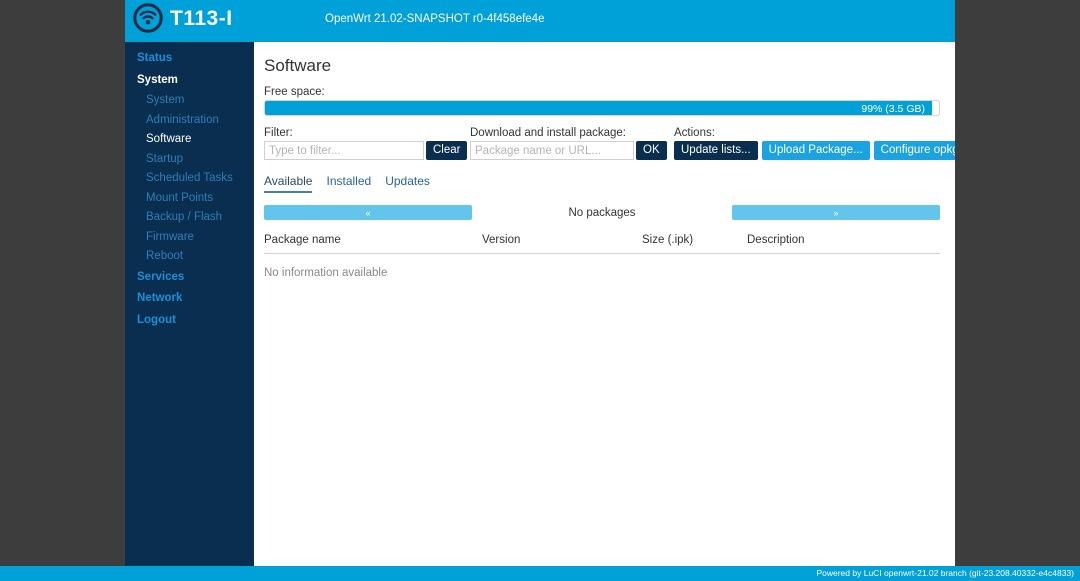 The height and width of the screenshot is (581, 1080). I want to click on firmware-version-text: OpenWrt 21.02-SNAPSHOT r0-4f458efe4e, so click(435, 19).